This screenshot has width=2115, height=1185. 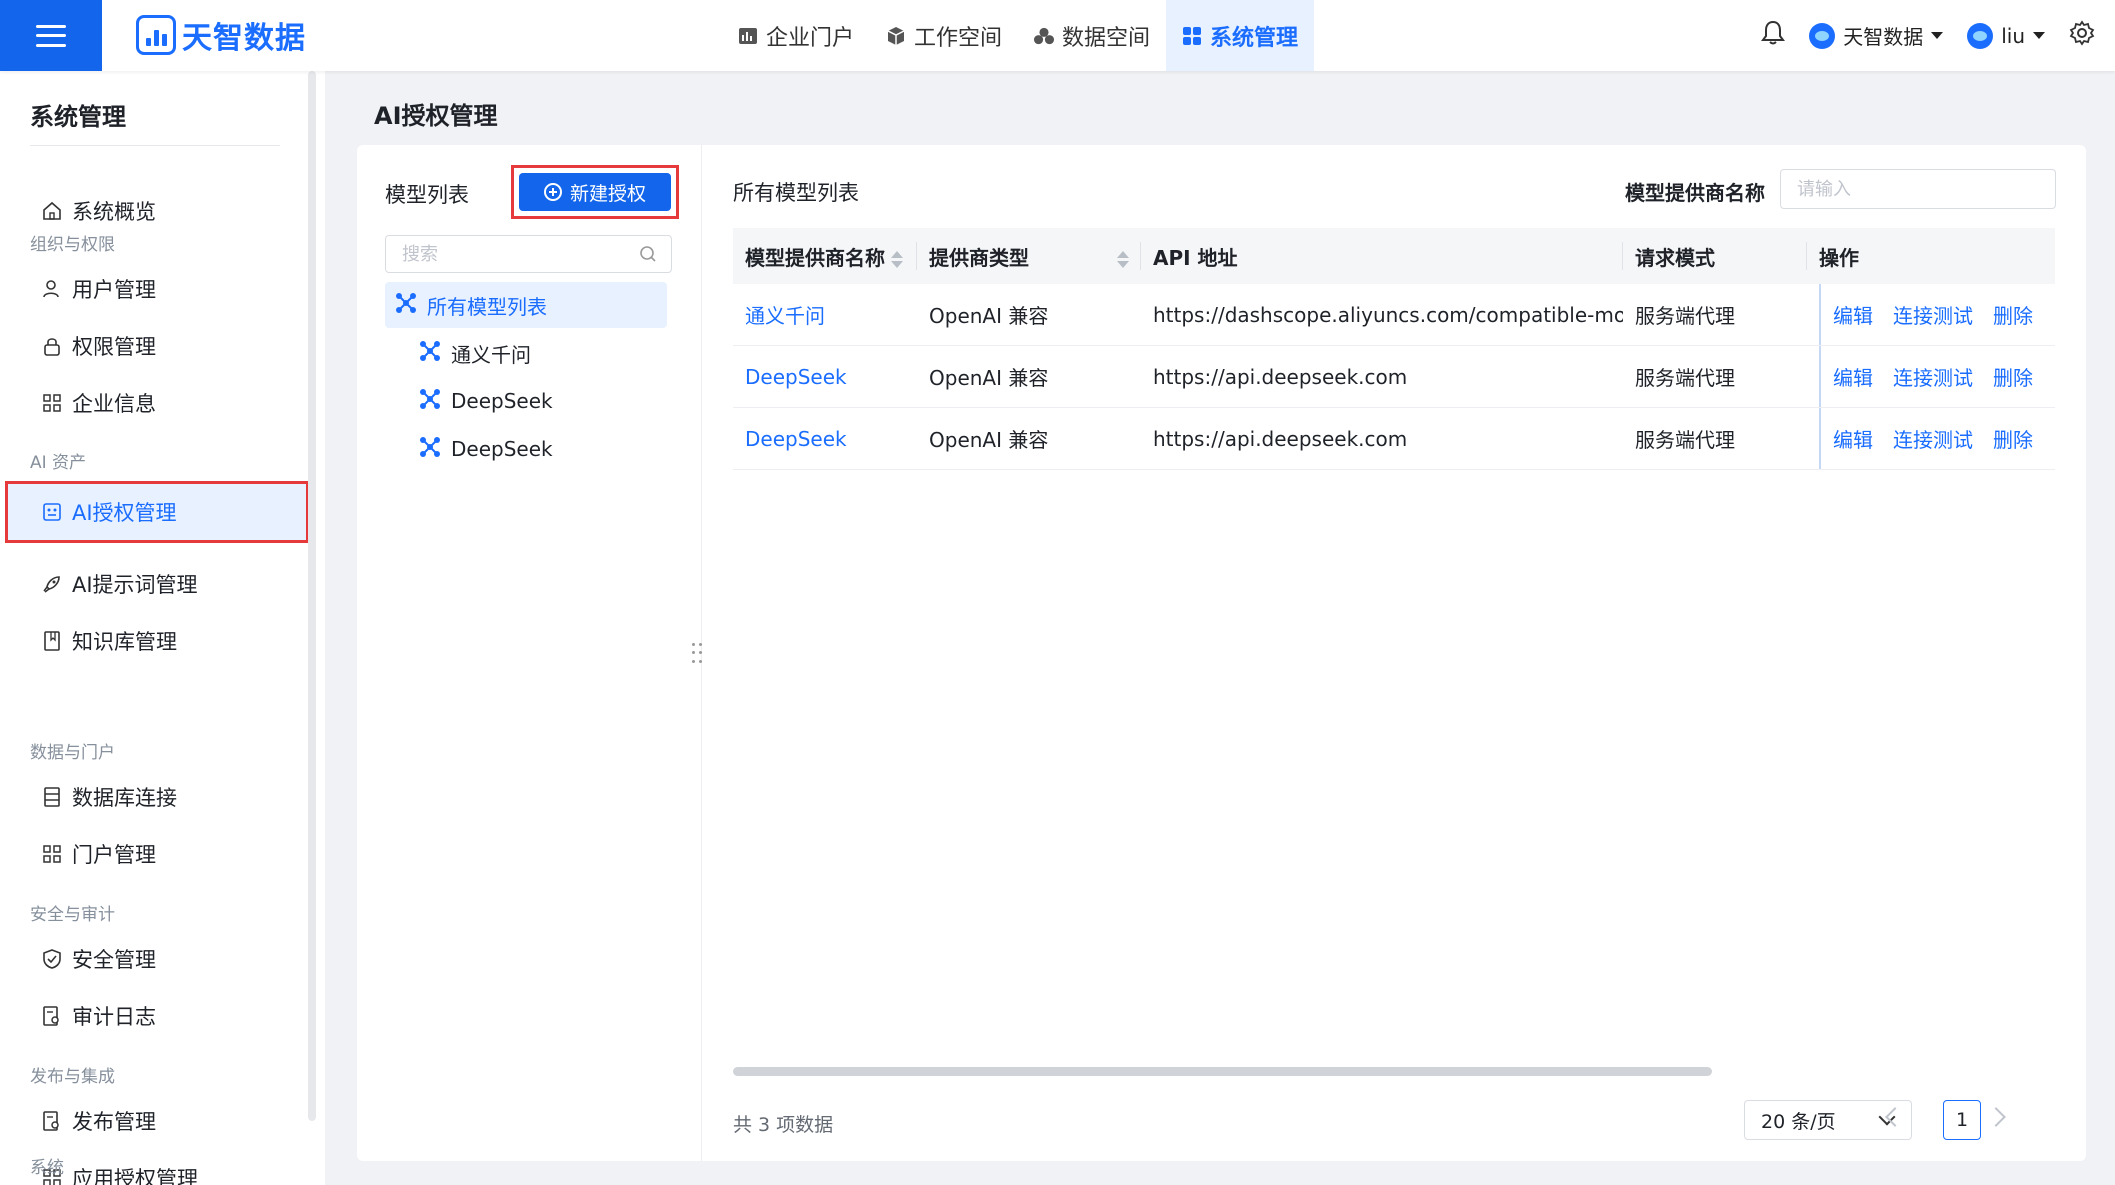 What do you see at coordinates (648, 254) in the screenshot?
I see `search-icon` at bounding box center [648, 254].